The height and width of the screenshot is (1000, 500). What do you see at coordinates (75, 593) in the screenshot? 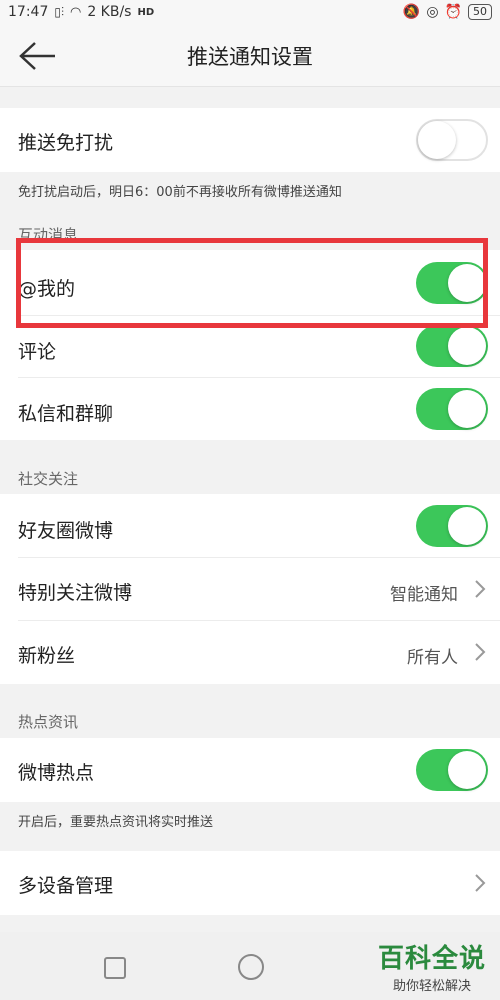
I see `special-follow-label: 特别关注微博` at bounding box center [75, 593].